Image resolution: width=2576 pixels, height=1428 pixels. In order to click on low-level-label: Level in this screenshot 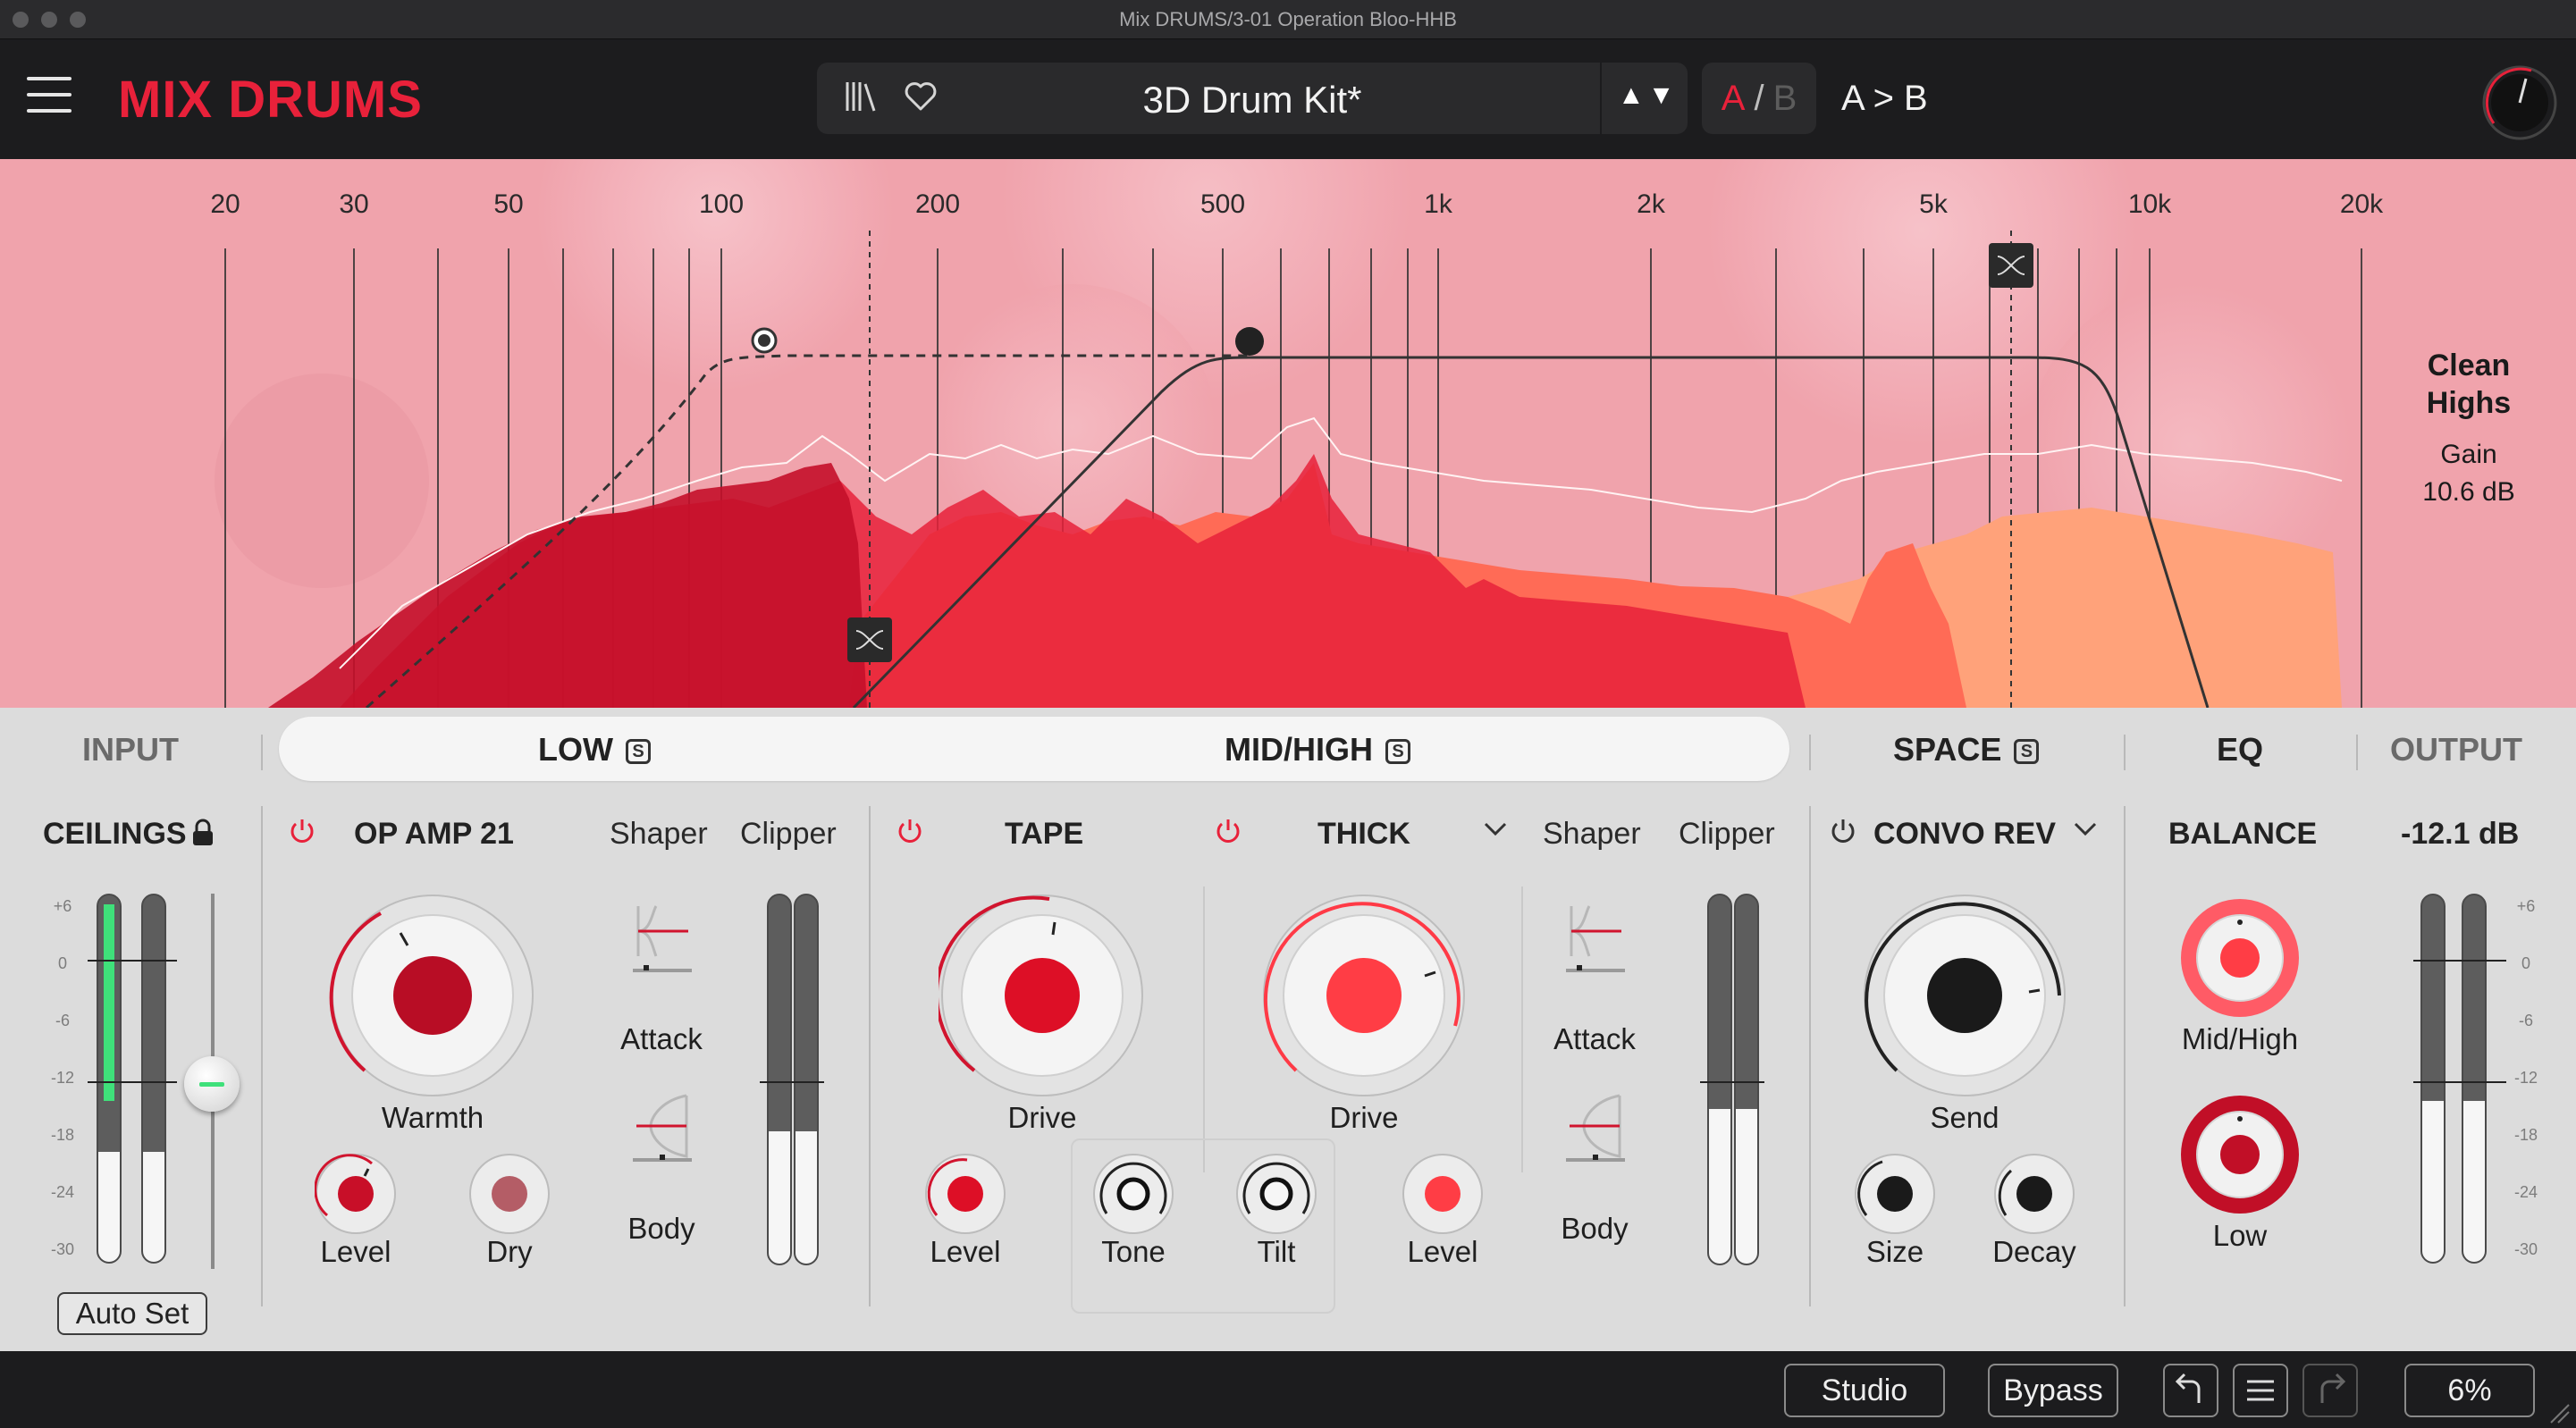, I will do `click(356, 1251)`.